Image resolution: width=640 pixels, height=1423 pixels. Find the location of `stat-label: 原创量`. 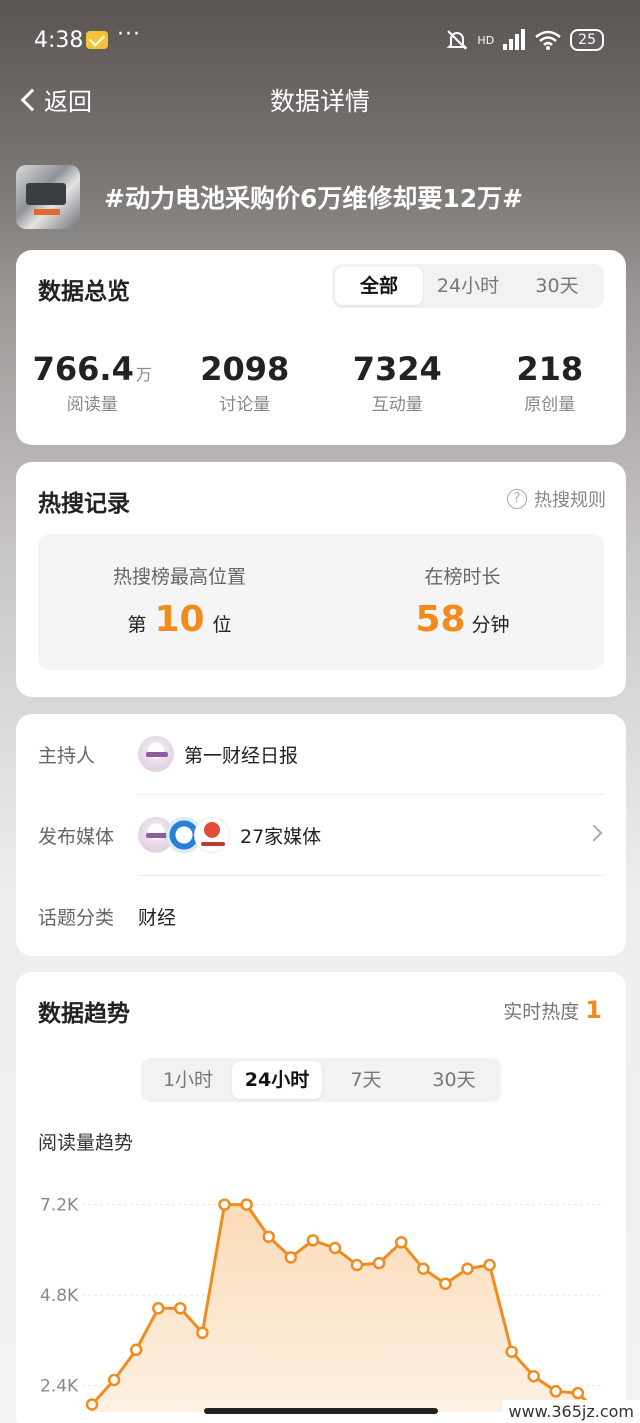

stat-label: 原创量 is located at coordinates (550, 405).